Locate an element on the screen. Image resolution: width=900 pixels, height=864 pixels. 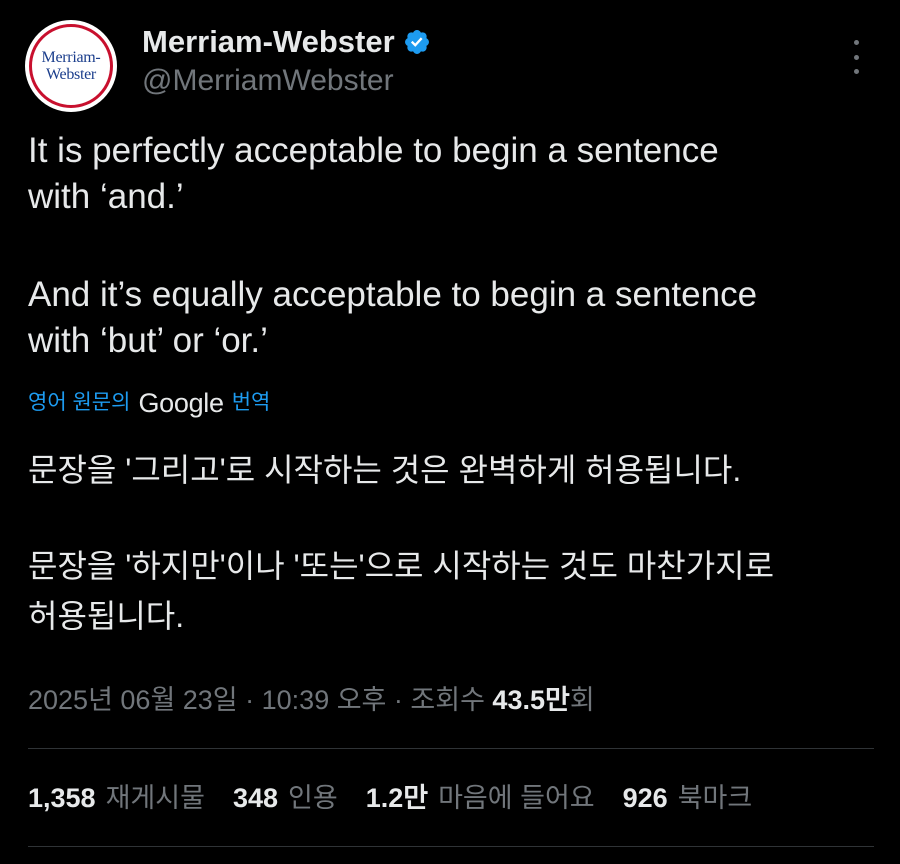
avatar-logo-line2: Webster is located at coordinates (71, 74).